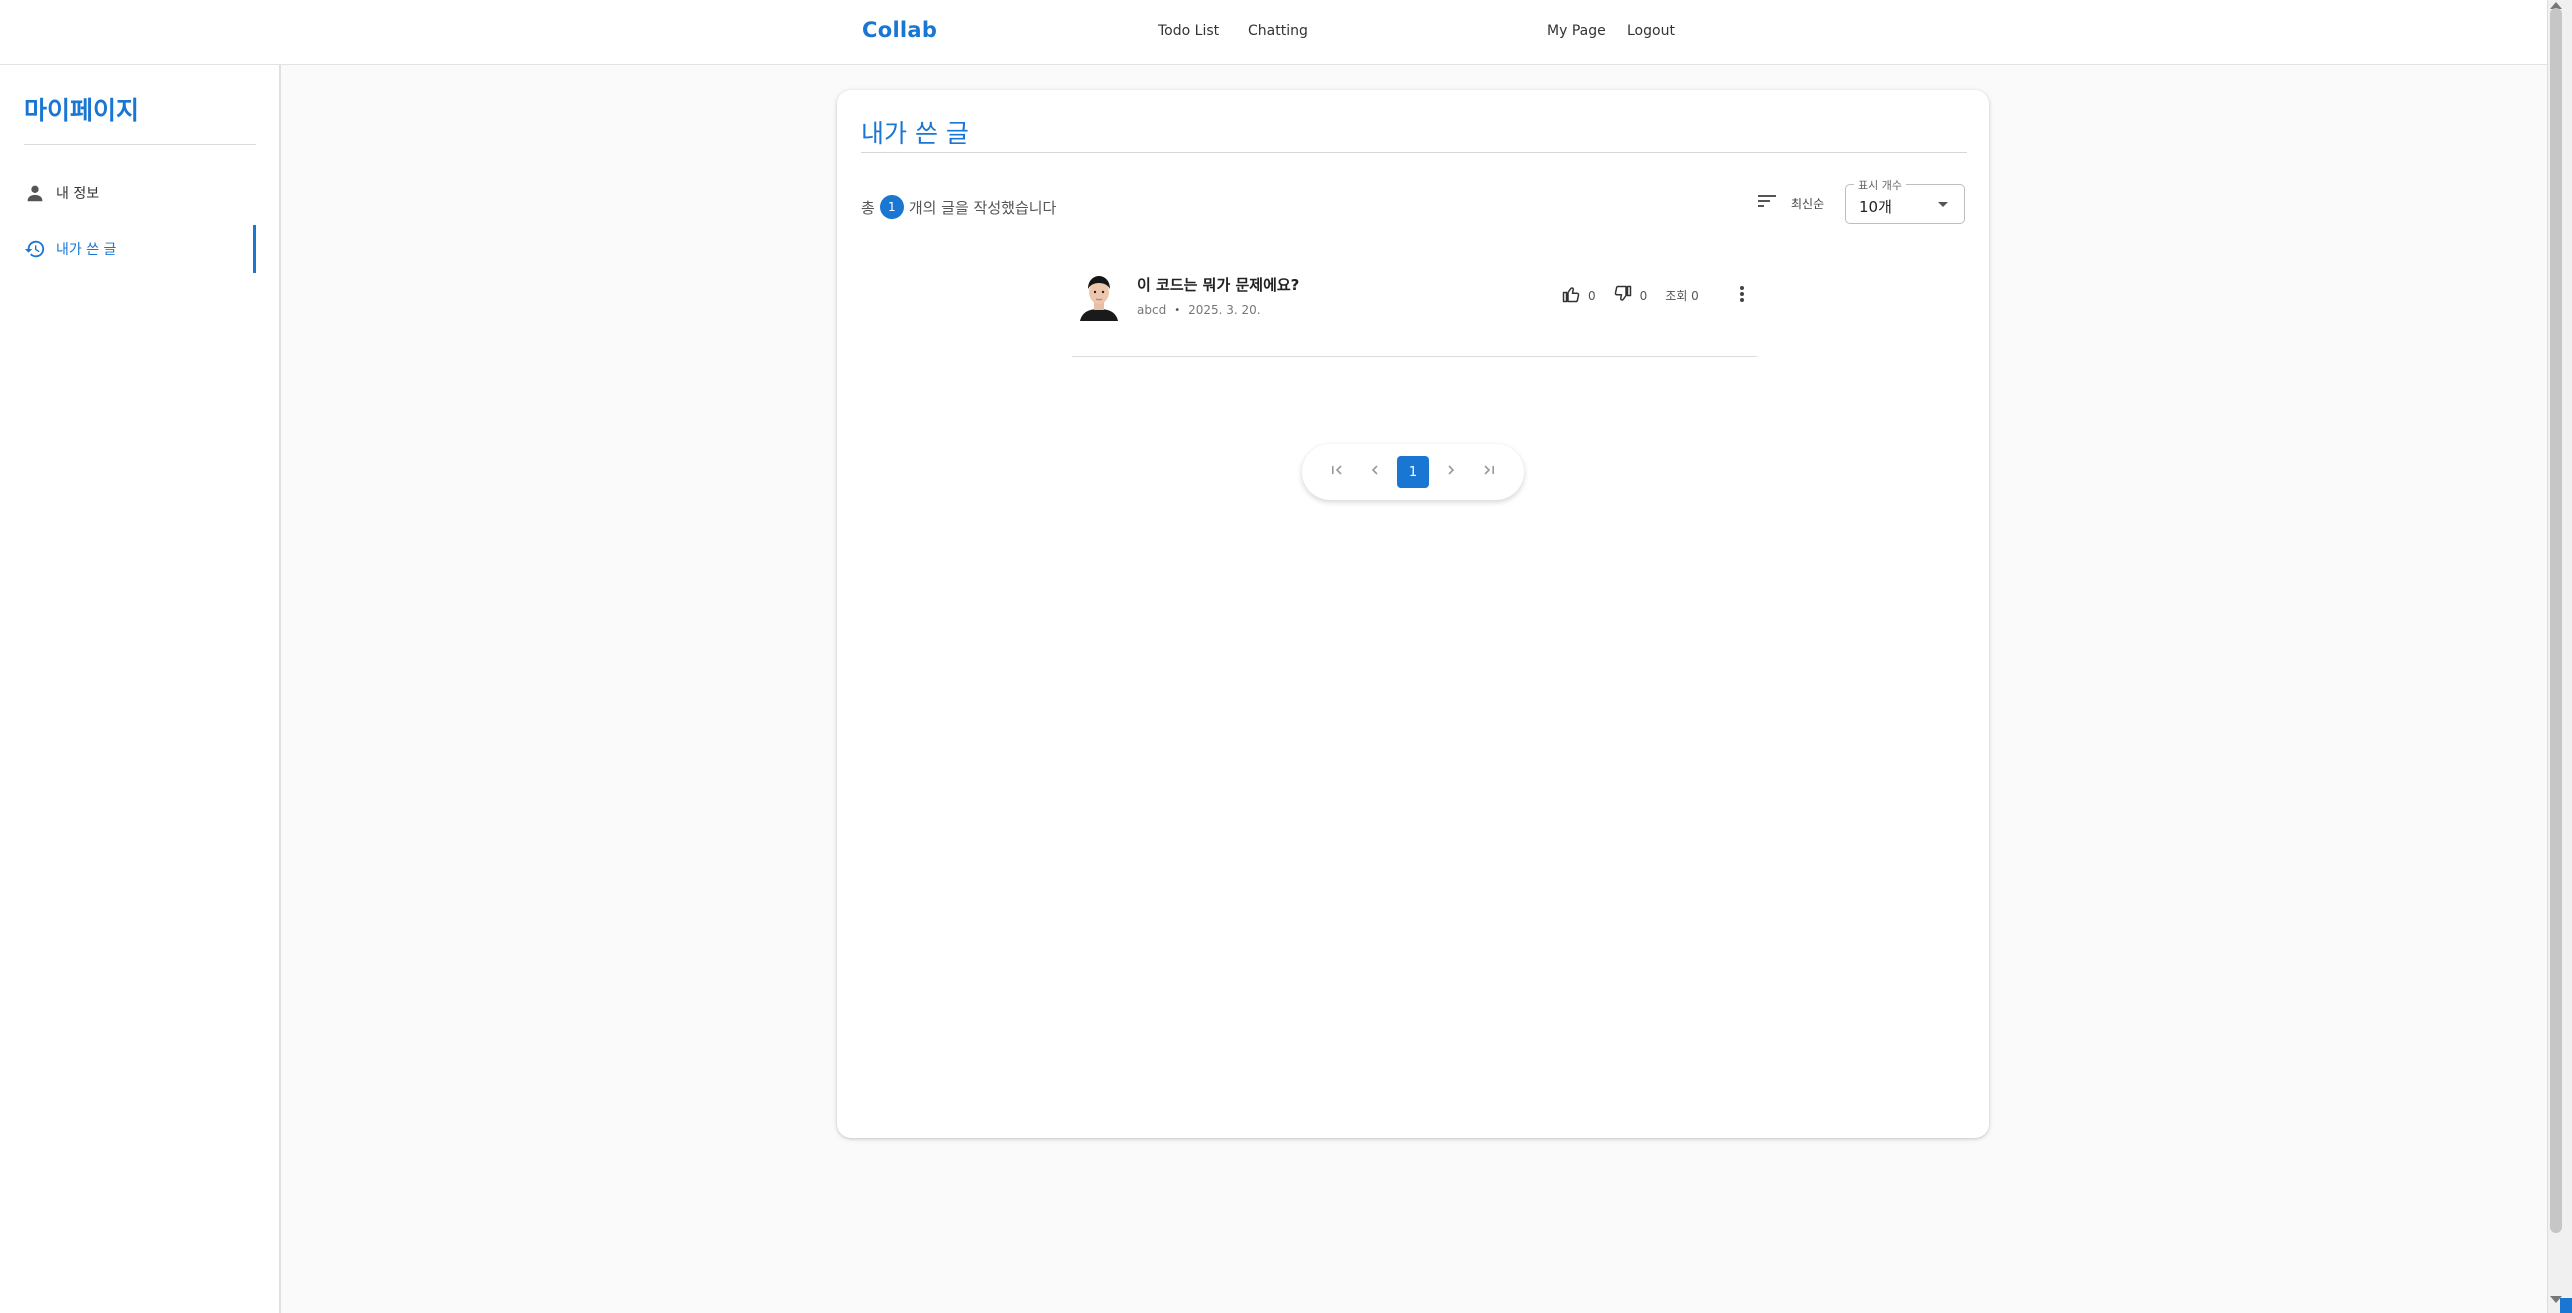  I want to click on avatar, so click(1099, 297).